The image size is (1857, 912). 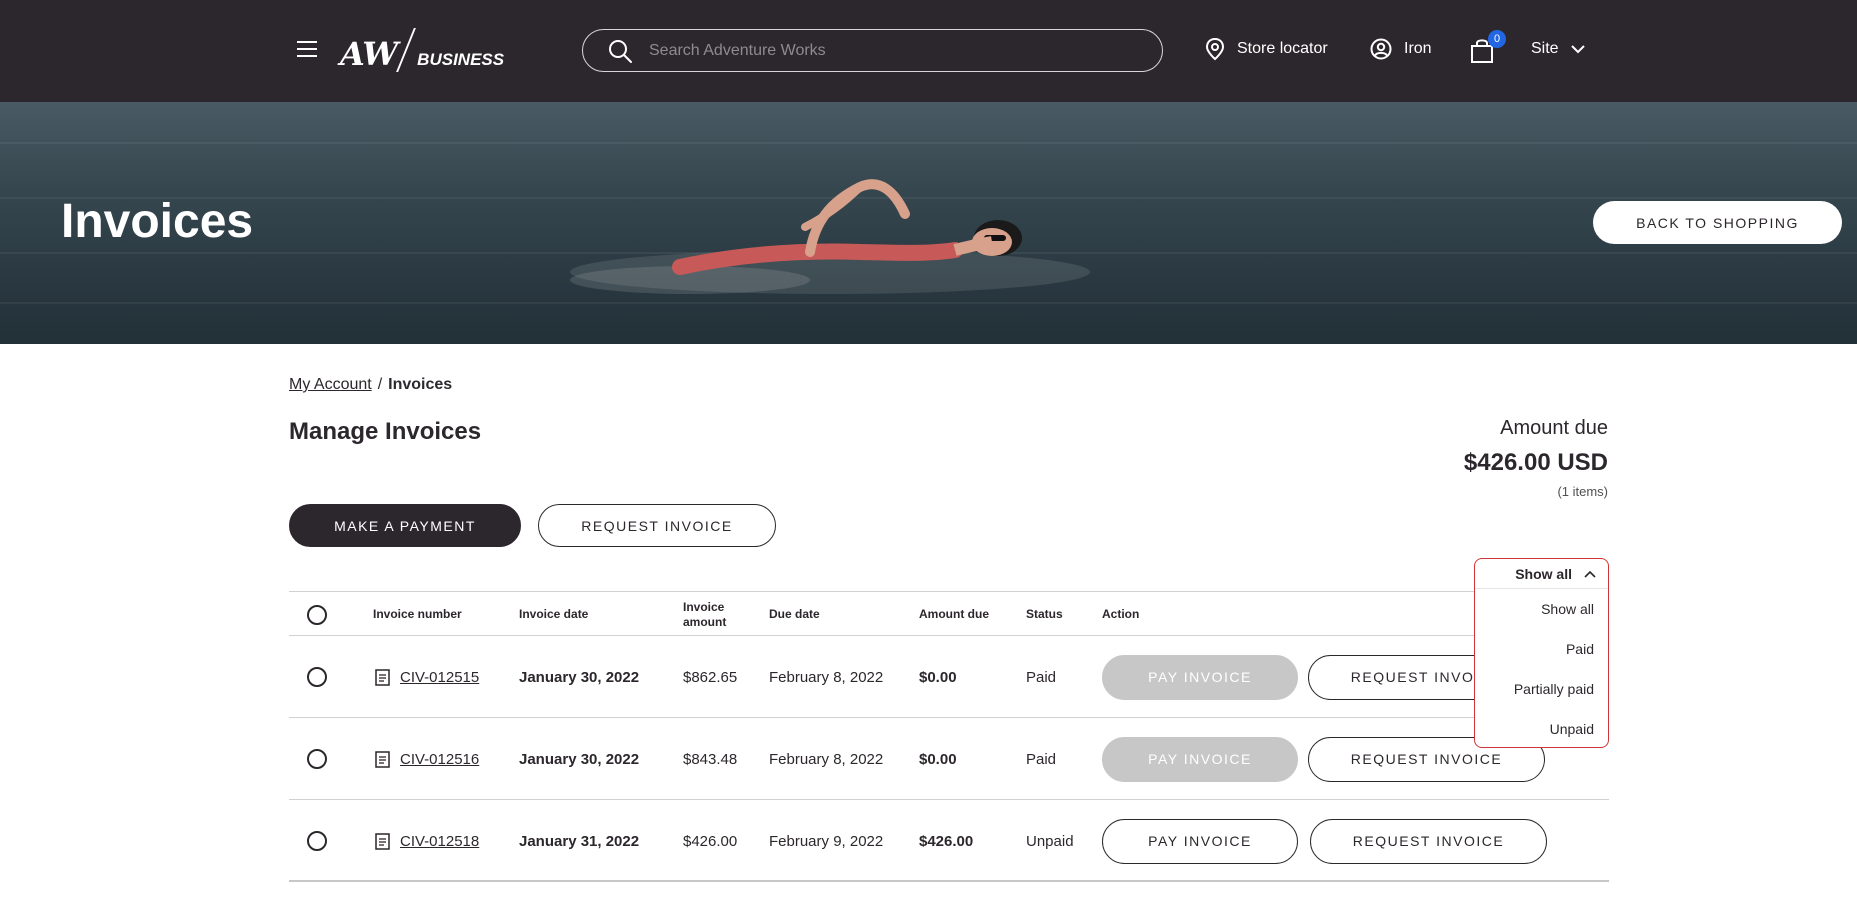 What do you see at coordinates (1541, 729) in the screenshot?
I see `filter-option-unpaid: Unpaid` at bounding box center [1541, 729].